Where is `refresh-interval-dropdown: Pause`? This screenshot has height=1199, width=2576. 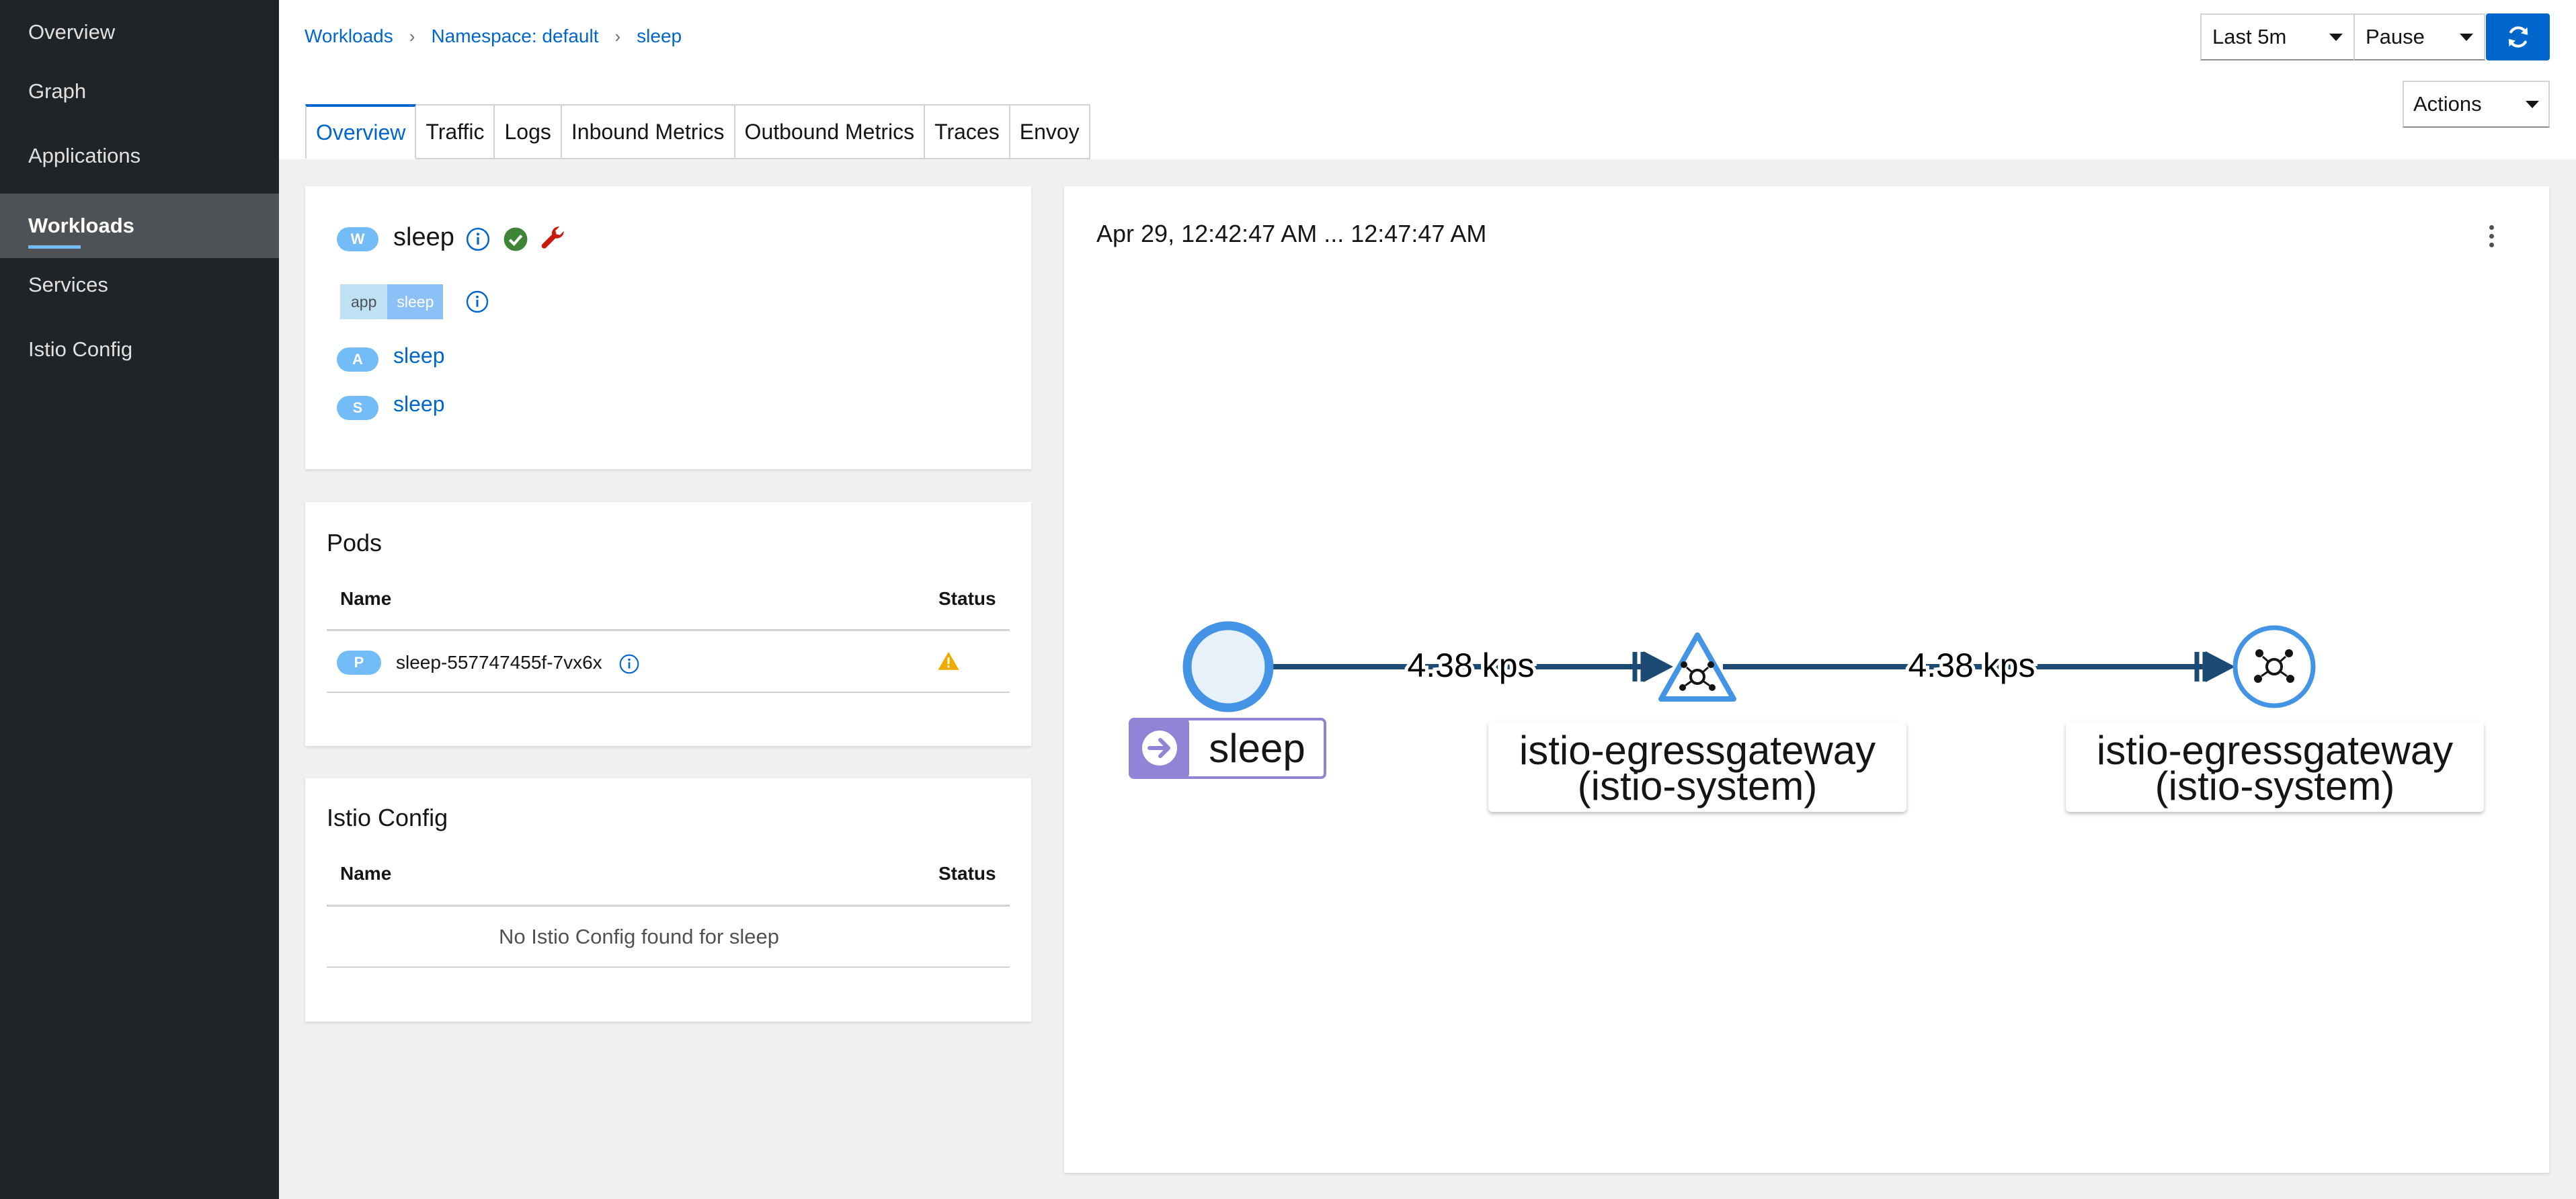 refresh-interval-dropdown: Pause is located at coordinates (2419, 36).